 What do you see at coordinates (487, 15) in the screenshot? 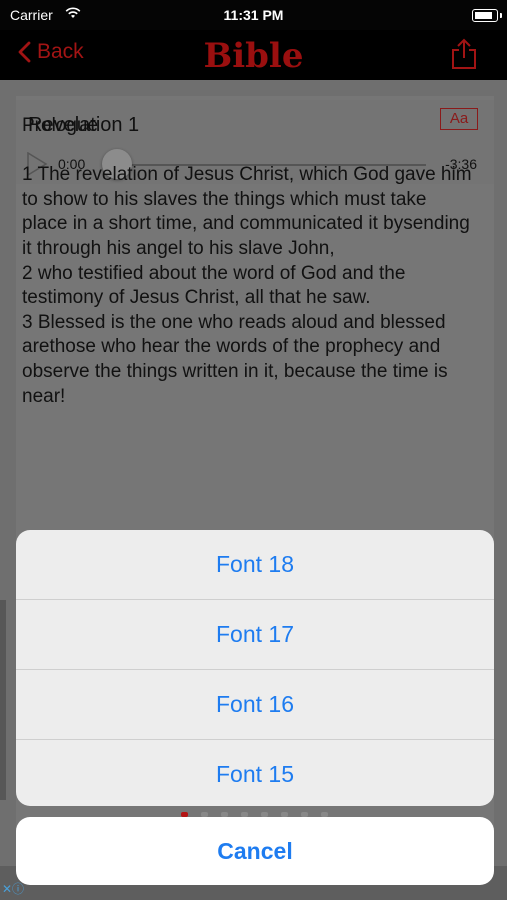
I see `battery-icon` at bounding box center [487, 15].